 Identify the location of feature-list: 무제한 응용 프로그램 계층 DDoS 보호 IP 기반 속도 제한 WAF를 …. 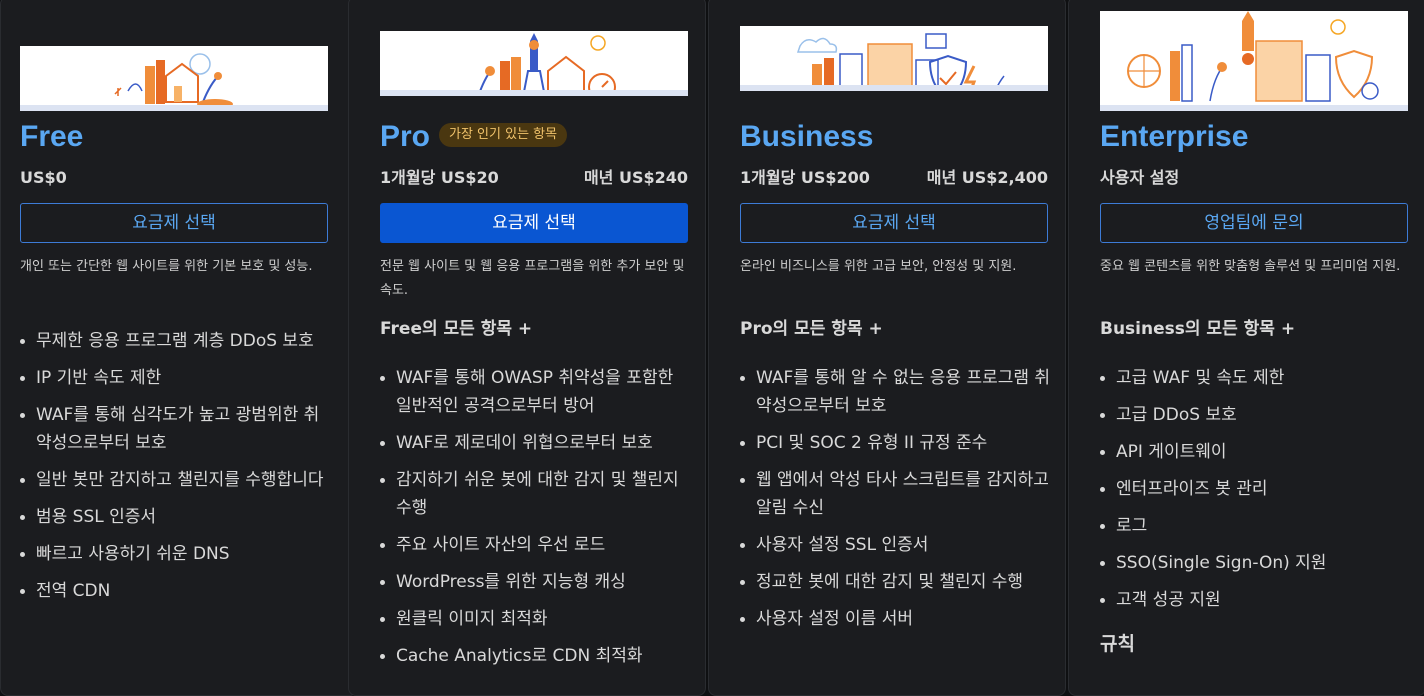
(176, 470).